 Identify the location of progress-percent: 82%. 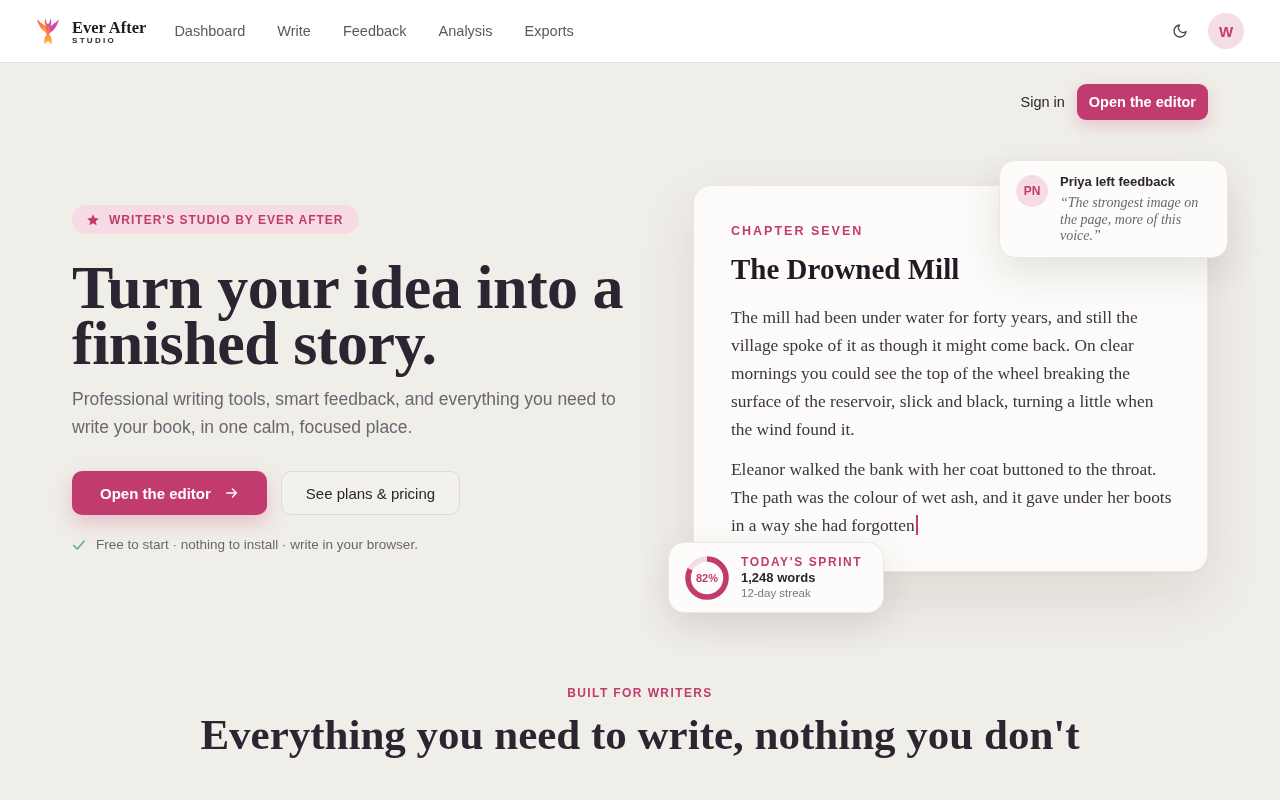
(707, 577).